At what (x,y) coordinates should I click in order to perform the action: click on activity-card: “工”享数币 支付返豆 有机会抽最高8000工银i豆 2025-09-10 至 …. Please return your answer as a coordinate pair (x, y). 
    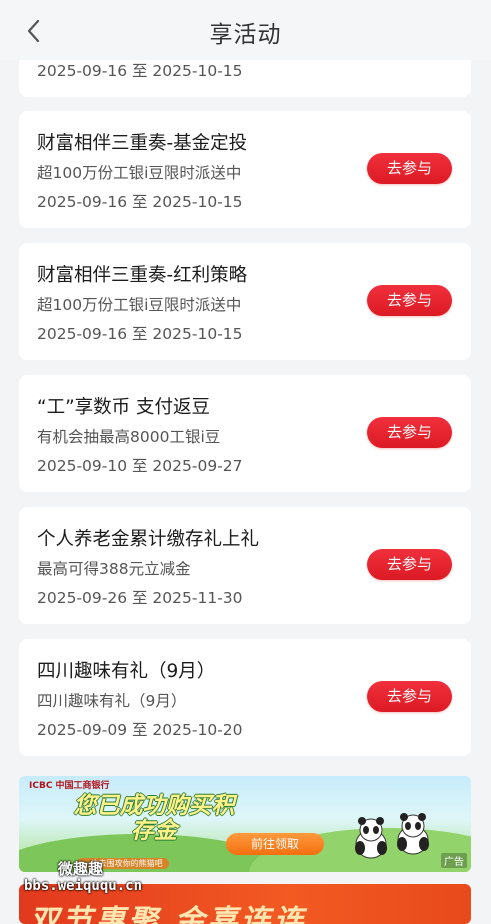
    Looking at the image, I should click on (245, 433).